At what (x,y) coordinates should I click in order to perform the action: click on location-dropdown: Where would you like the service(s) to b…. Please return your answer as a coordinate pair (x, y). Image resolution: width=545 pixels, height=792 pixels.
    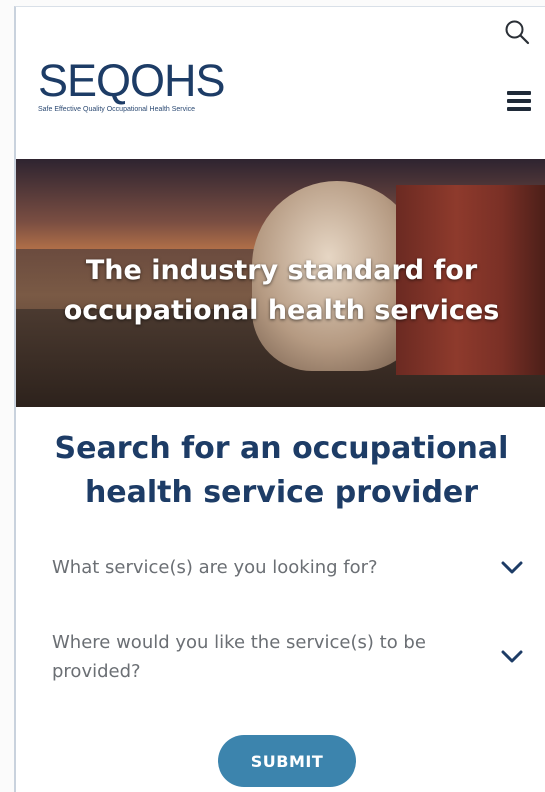
    Looking at the image, I should click on (289, 657).